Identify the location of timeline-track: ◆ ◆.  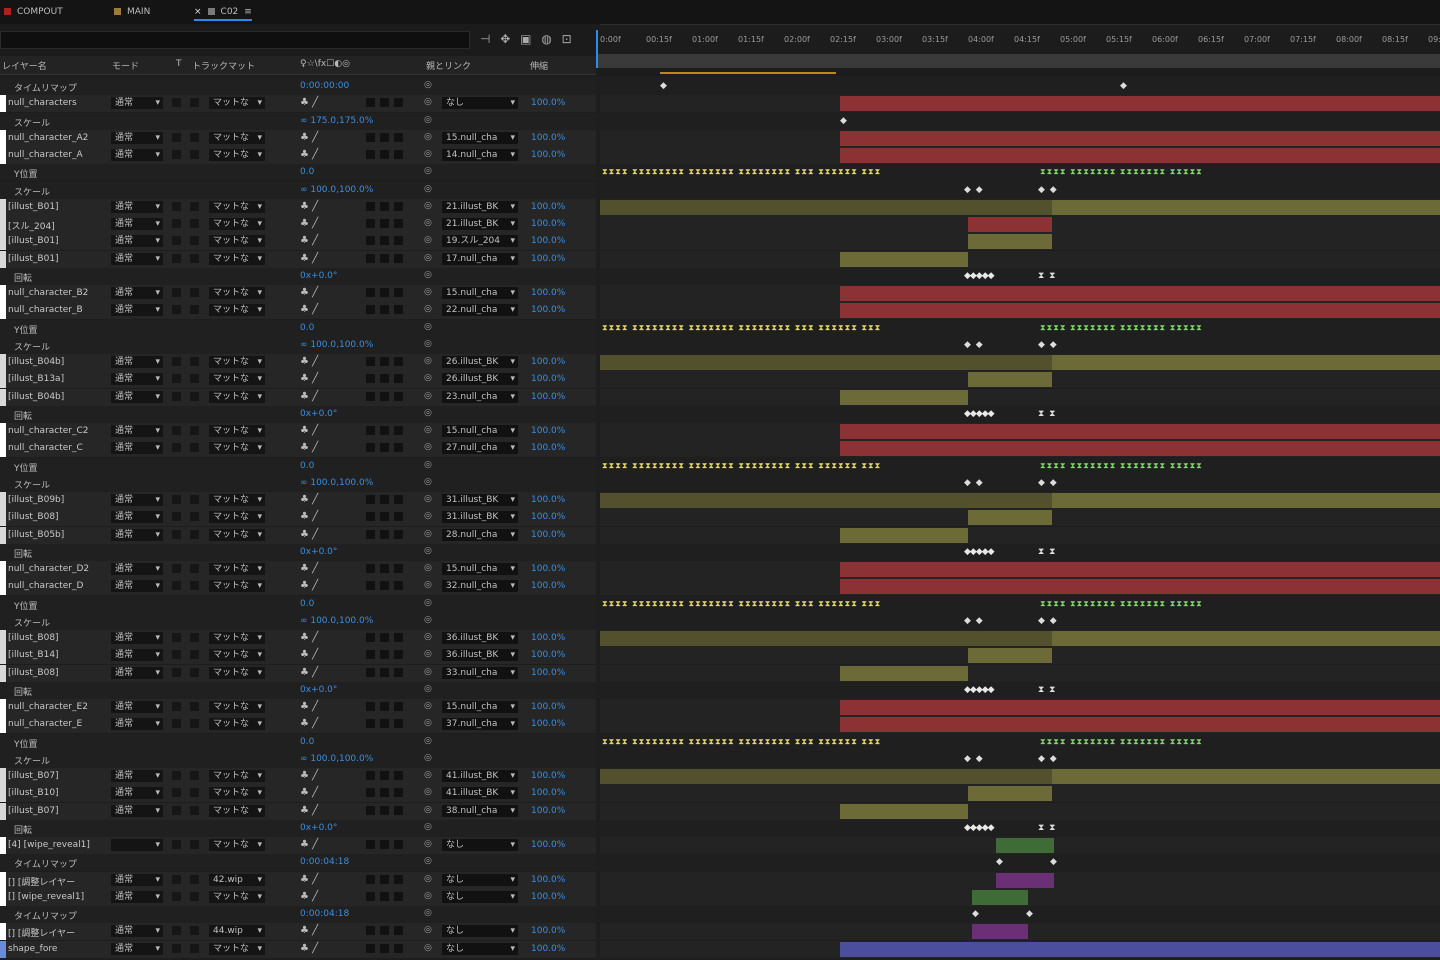
(1020, 914).